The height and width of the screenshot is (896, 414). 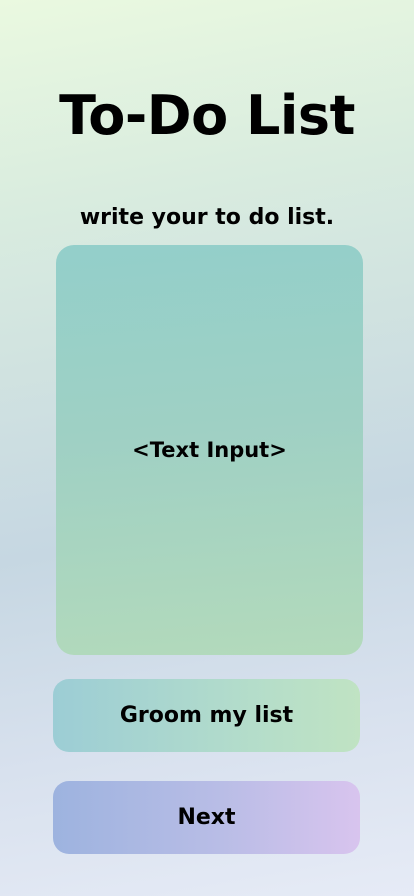 I want to click on next-button-label: Next, so click(x=206, y=817).